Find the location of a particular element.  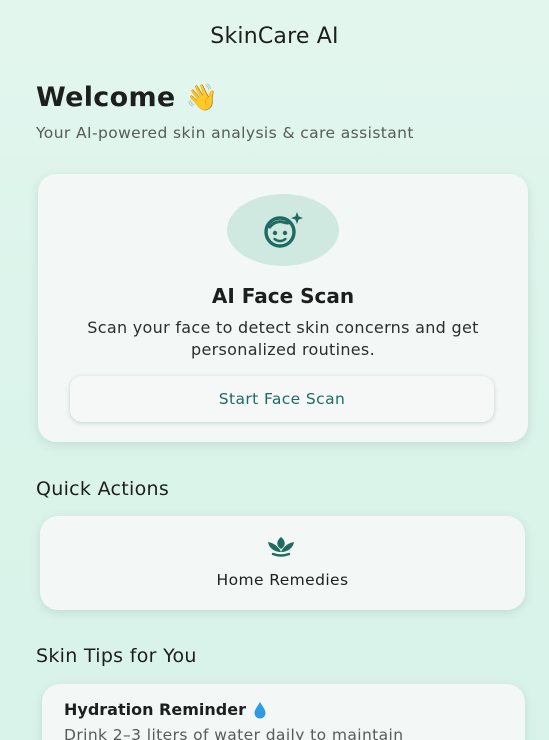

tip-title: Hydration Reminder is located at coordinates (165, 709).